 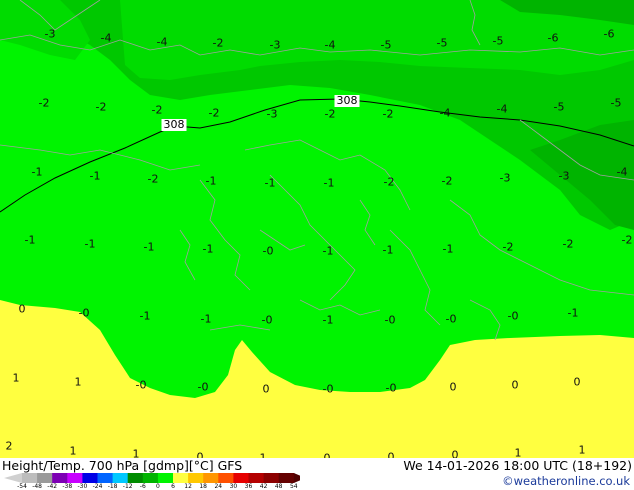 What do you see at coordinates (296, 478) in the screenshot?
I see `scale-arrow-right` at bounding box center [296, 478].